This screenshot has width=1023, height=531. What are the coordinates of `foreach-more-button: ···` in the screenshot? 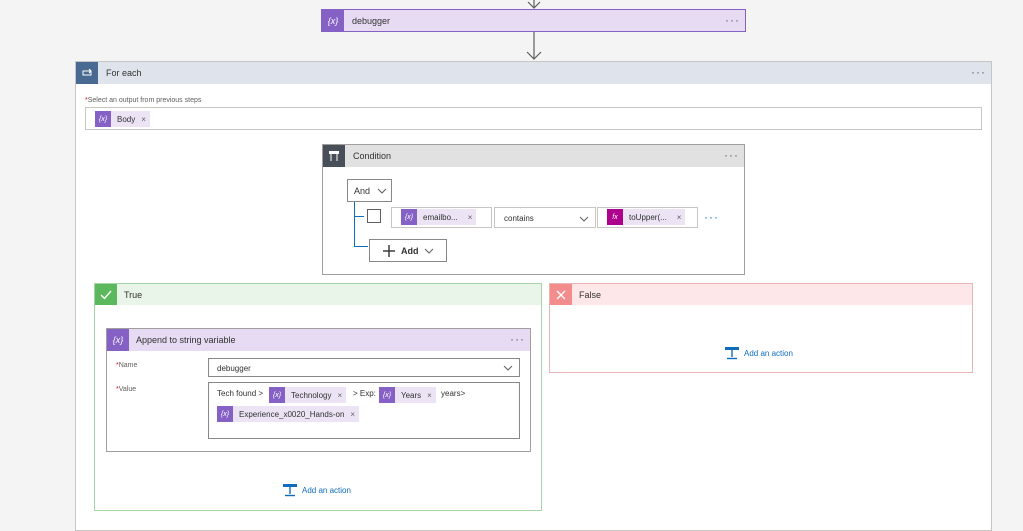 It's located at (978, 72).